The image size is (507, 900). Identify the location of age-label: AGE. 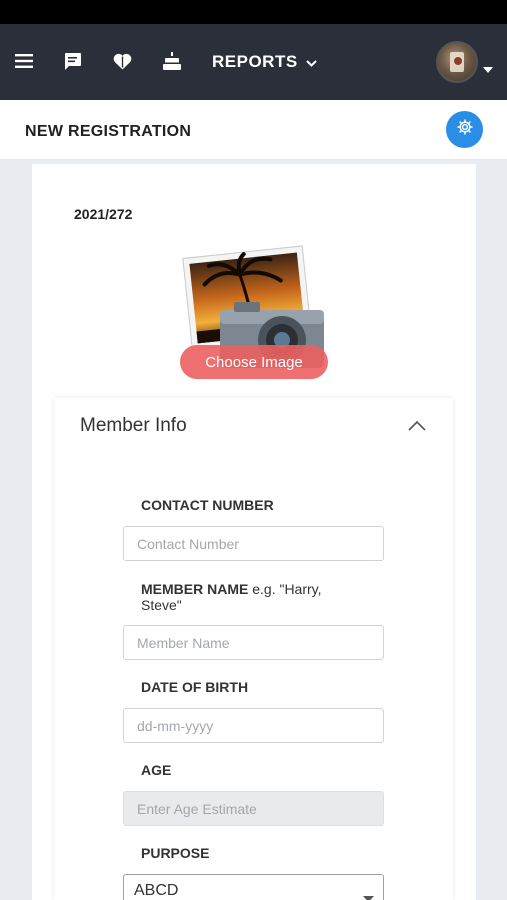
(156, 770).